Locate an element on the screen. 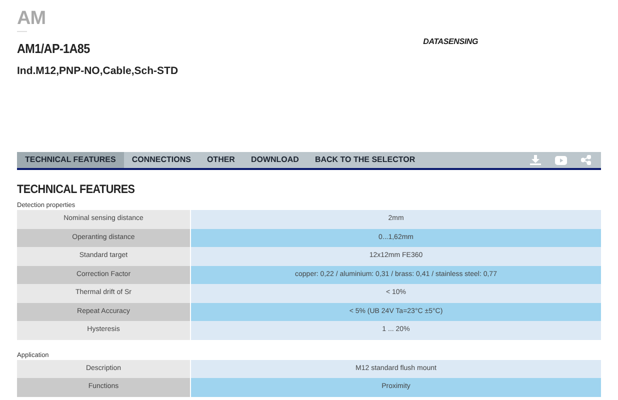 The width and height of the screenshot is (618, 400). series-title: AM is located at coordinates (32, 19).